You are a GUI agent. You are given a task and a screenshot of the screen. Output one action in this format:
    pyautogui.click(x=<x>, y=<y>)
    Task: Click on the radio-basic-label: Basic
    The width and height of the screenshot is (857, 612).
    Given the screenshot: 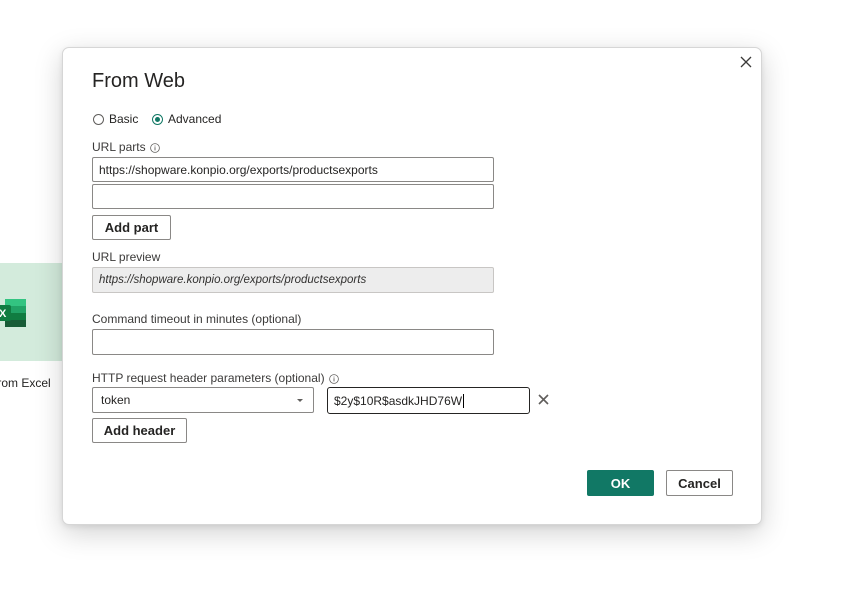 What is the action you would take?
    pyautogui.click(x=124, y=119)
    